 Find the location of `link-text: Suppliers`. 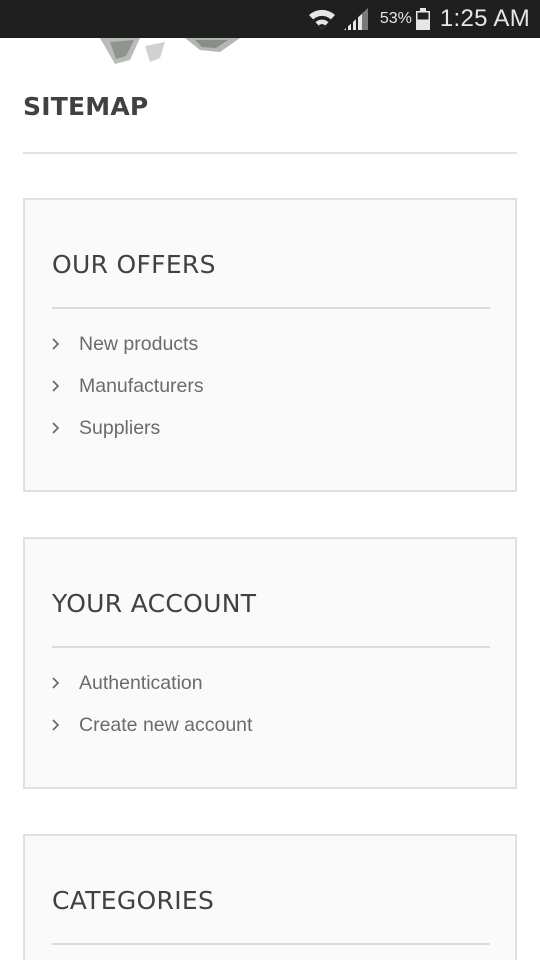

link-text: Suppliers is located at coordinates (119, 428).